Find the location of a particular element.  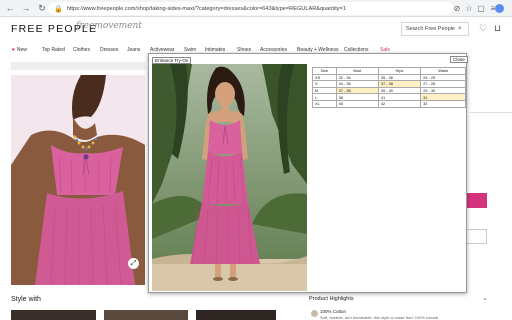

table-cell: 34 - 36 is located at coordinates (357, 84).